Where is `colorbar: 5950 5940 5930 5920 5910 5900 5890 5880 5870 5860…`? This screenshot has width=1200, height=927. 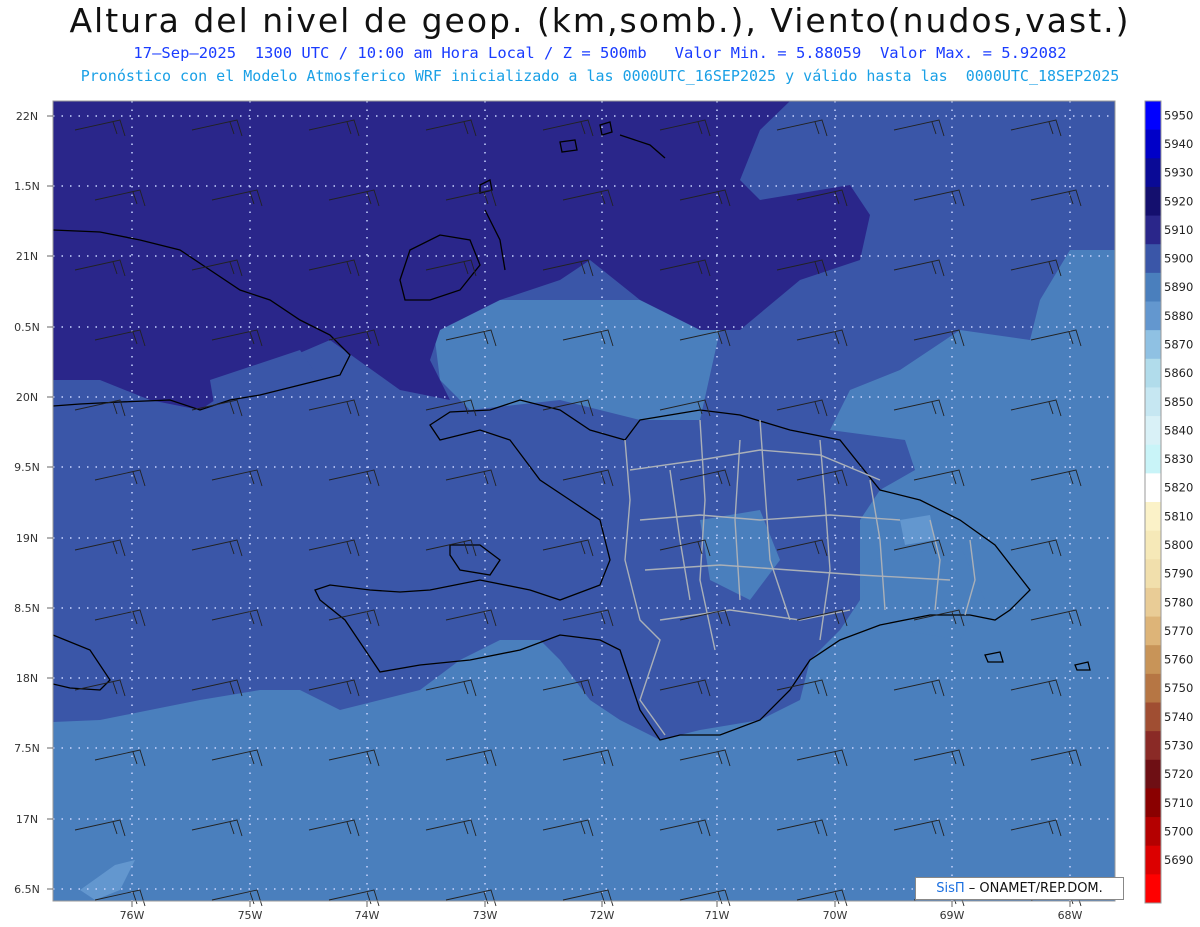
colorbar: 5950 5940 5930 5920 5910 5900 5890 5880 5870 5860… is located at coordinates (1168, 502).